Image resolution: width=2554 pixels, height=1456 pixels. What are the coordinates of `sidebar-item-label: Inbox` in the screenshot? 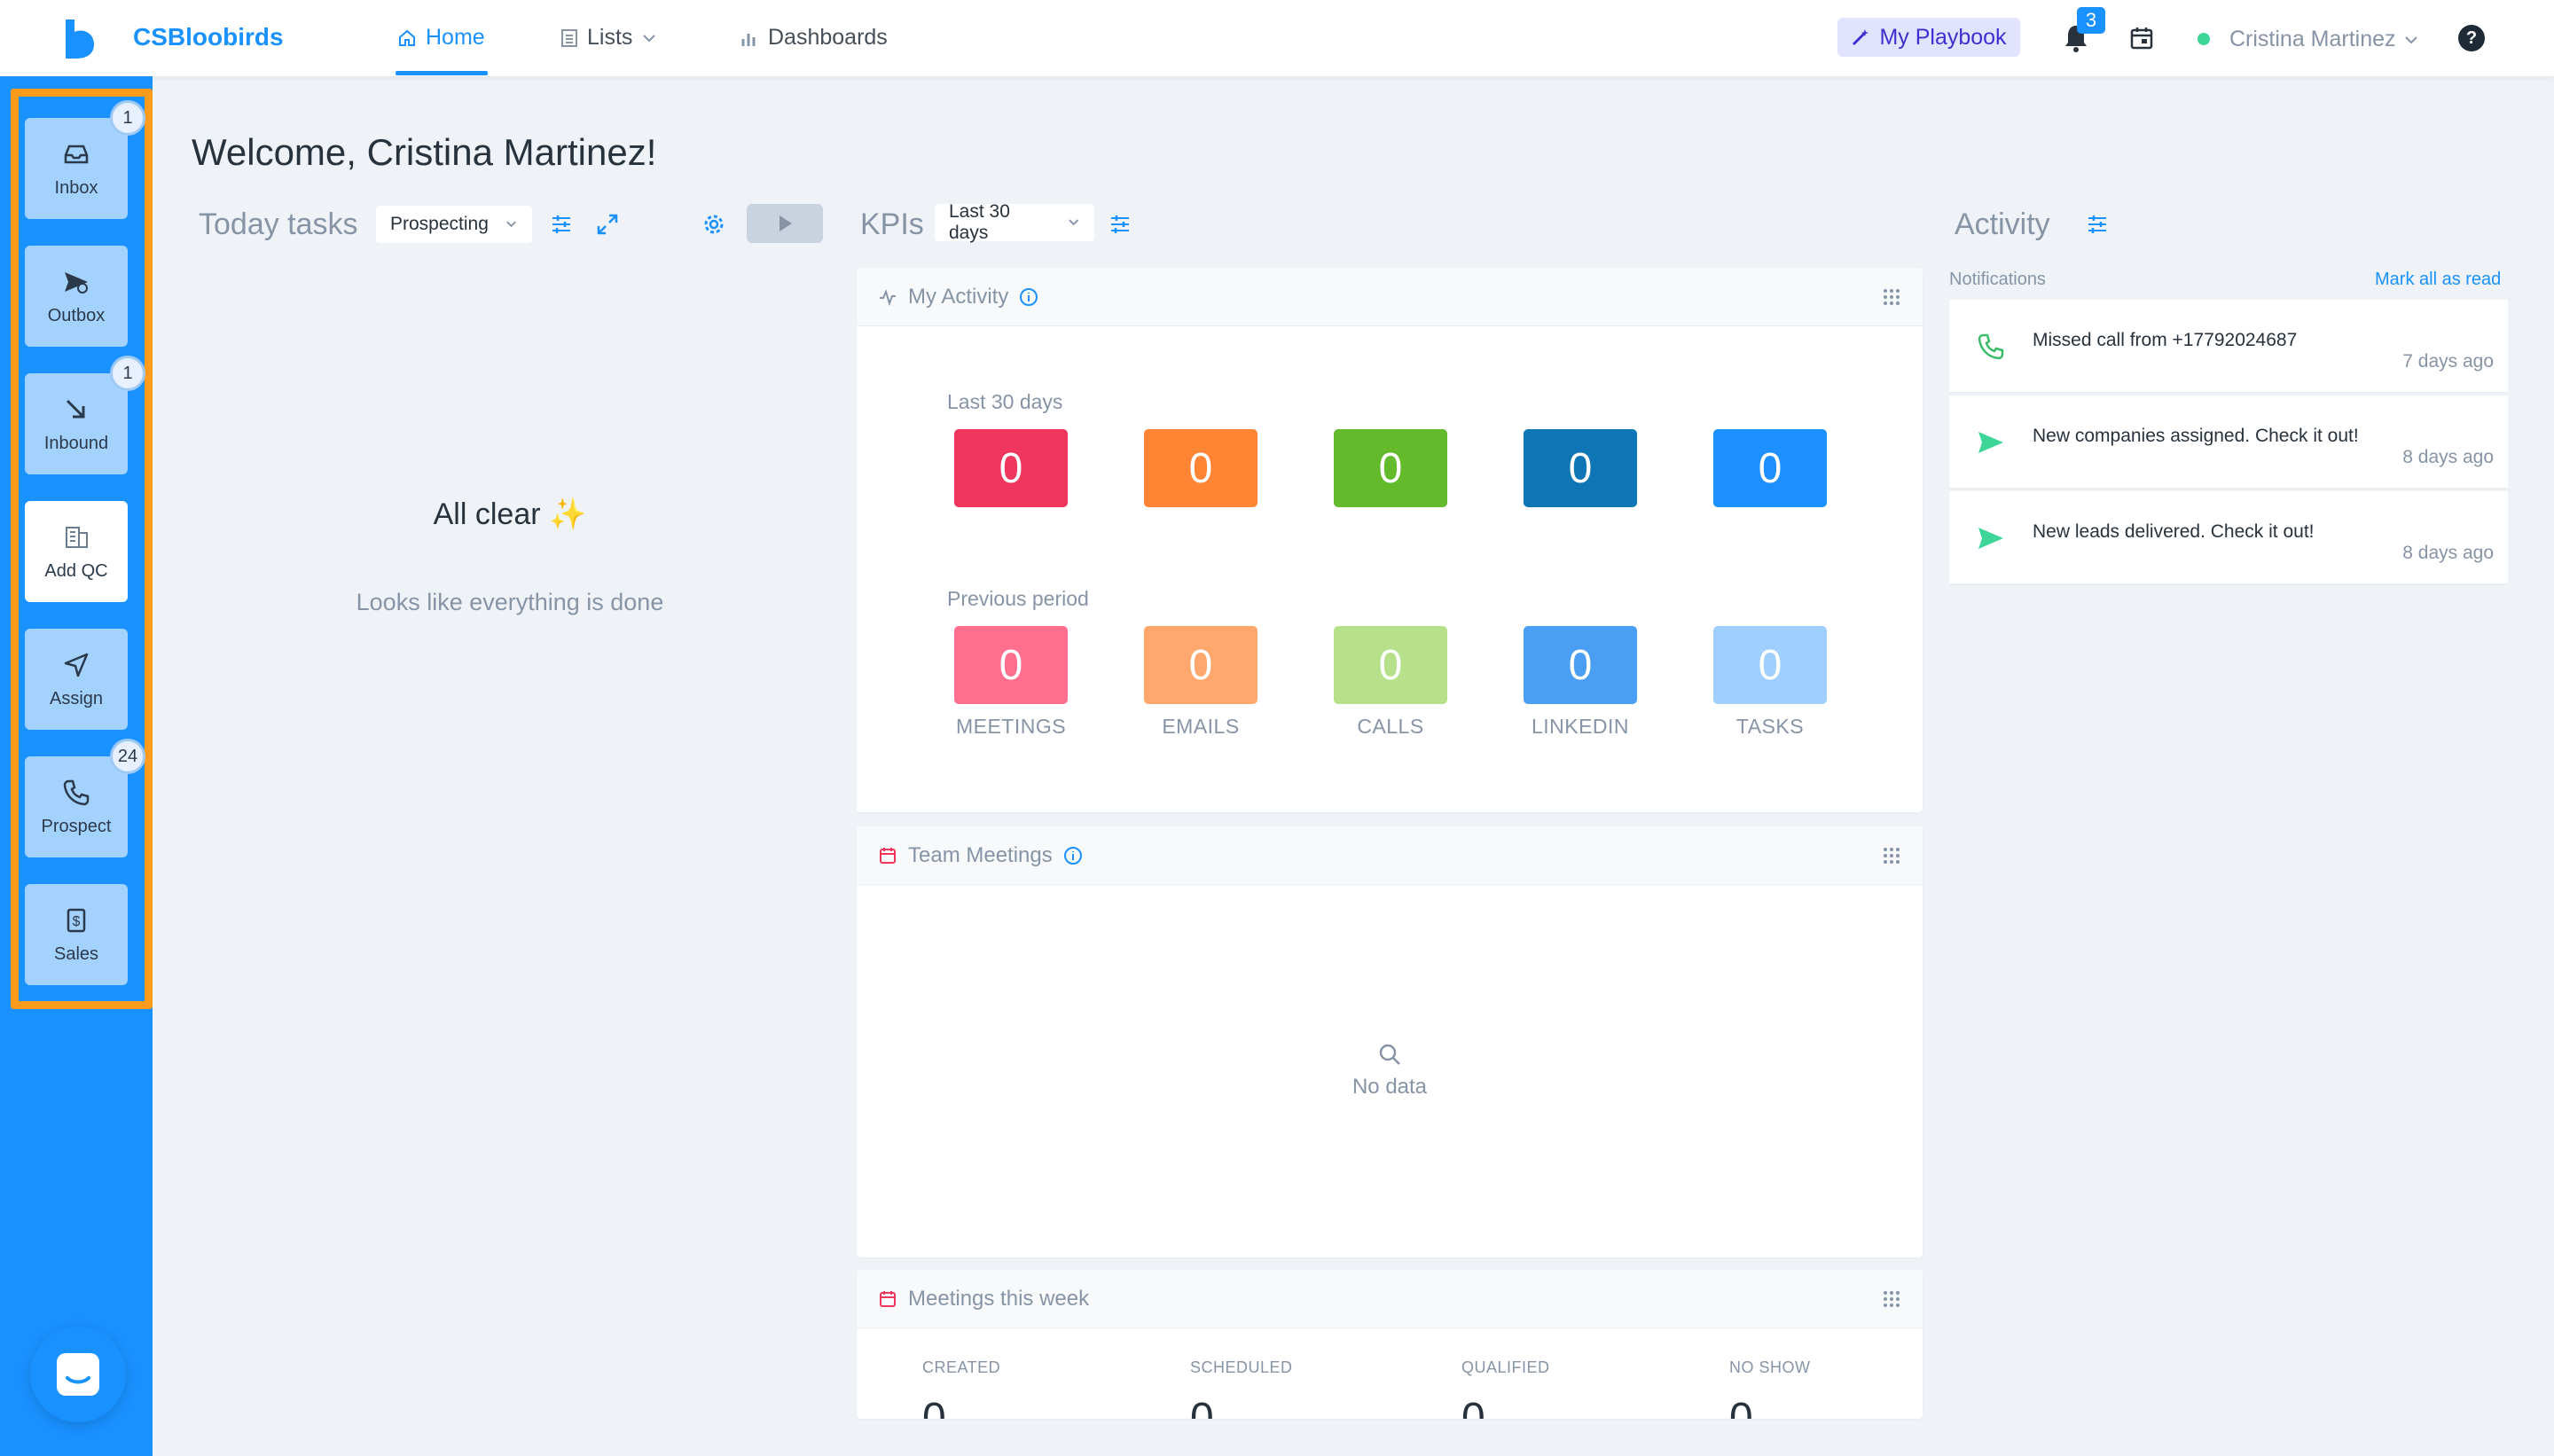 It's located at (76, 187).